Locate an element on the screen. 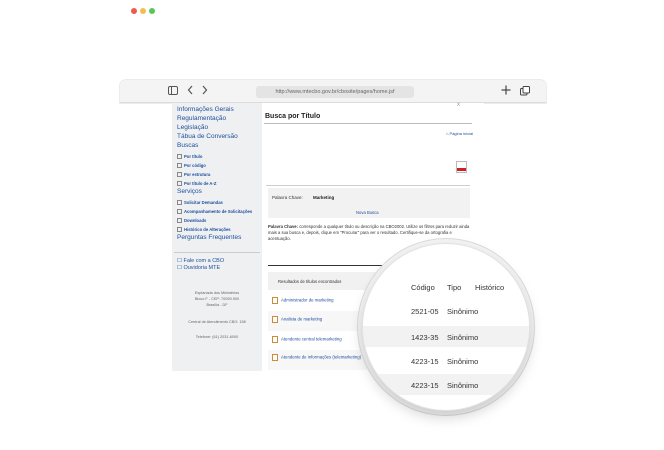 Image resolution: width=664 pixels, height=450 pixels. telefone: Telefone: (61) 2031-6000 is located at coordinates (217, 337).